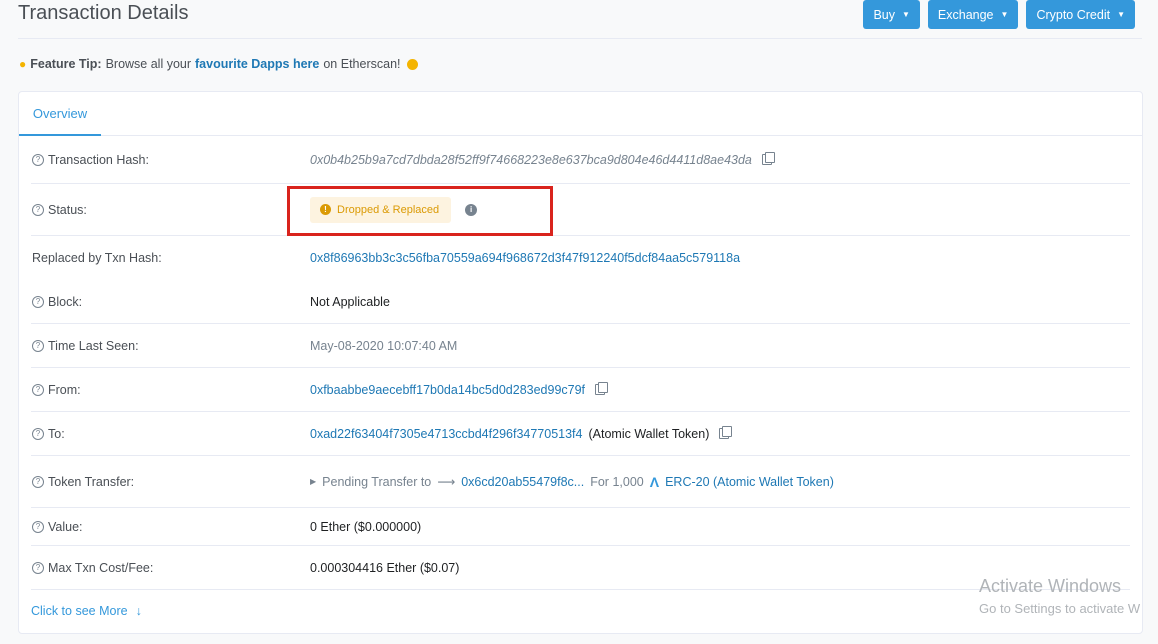 The image size is (1158, 644). Describe the element at coordinates (654, 481) in the screenshot. I see `atomic-wallet-token-icon: Λ` at that location.